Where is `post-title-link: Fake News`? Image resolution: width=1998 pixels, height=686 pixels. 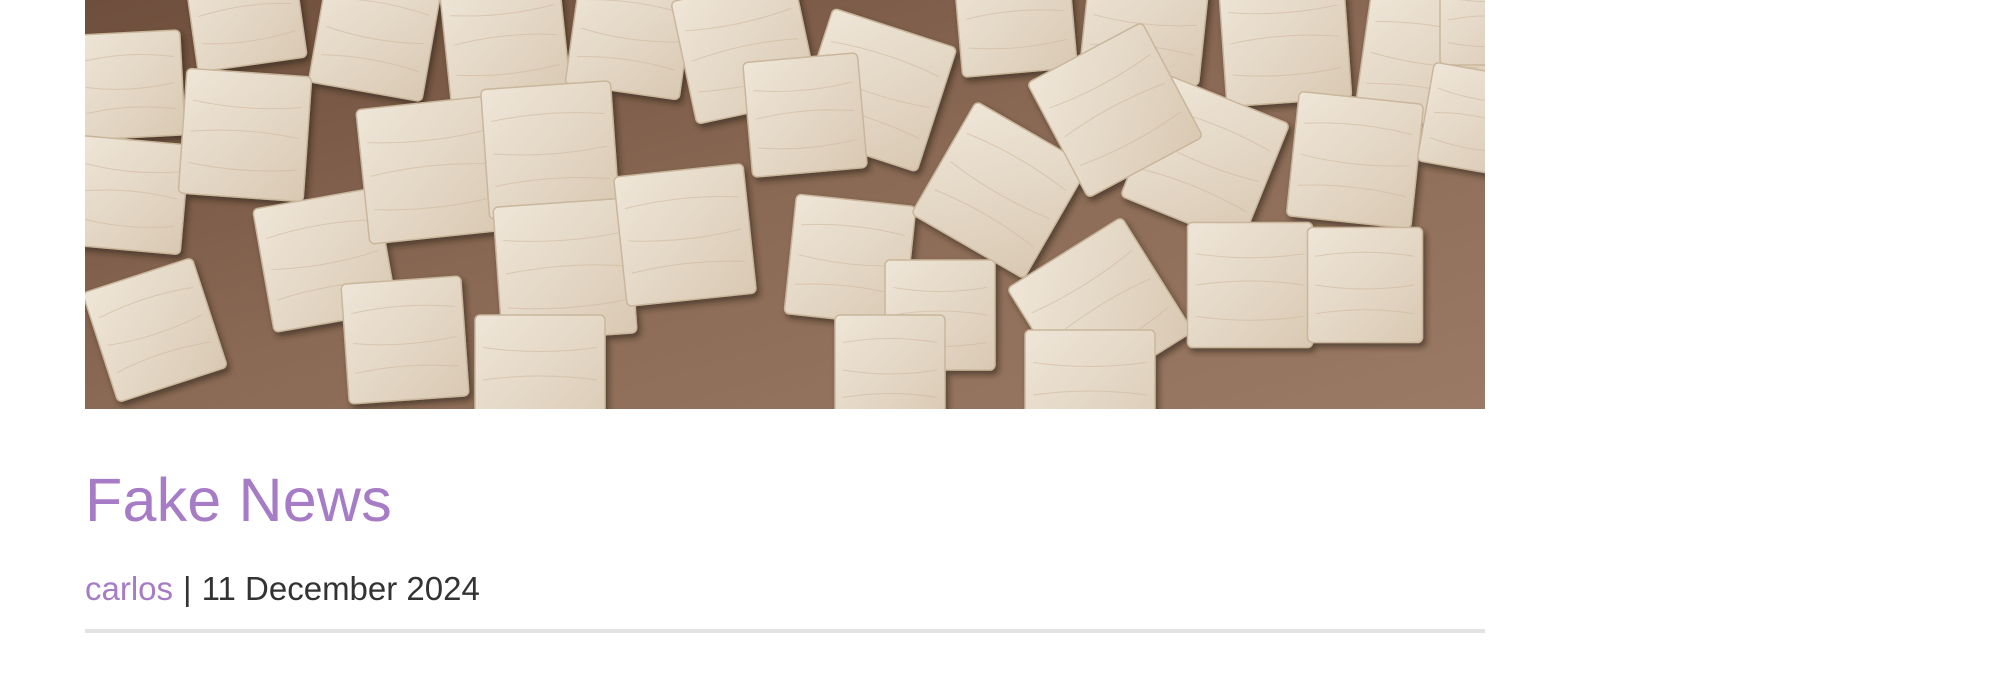
post-title-link: Fake News is located at coordinates (238, 500).